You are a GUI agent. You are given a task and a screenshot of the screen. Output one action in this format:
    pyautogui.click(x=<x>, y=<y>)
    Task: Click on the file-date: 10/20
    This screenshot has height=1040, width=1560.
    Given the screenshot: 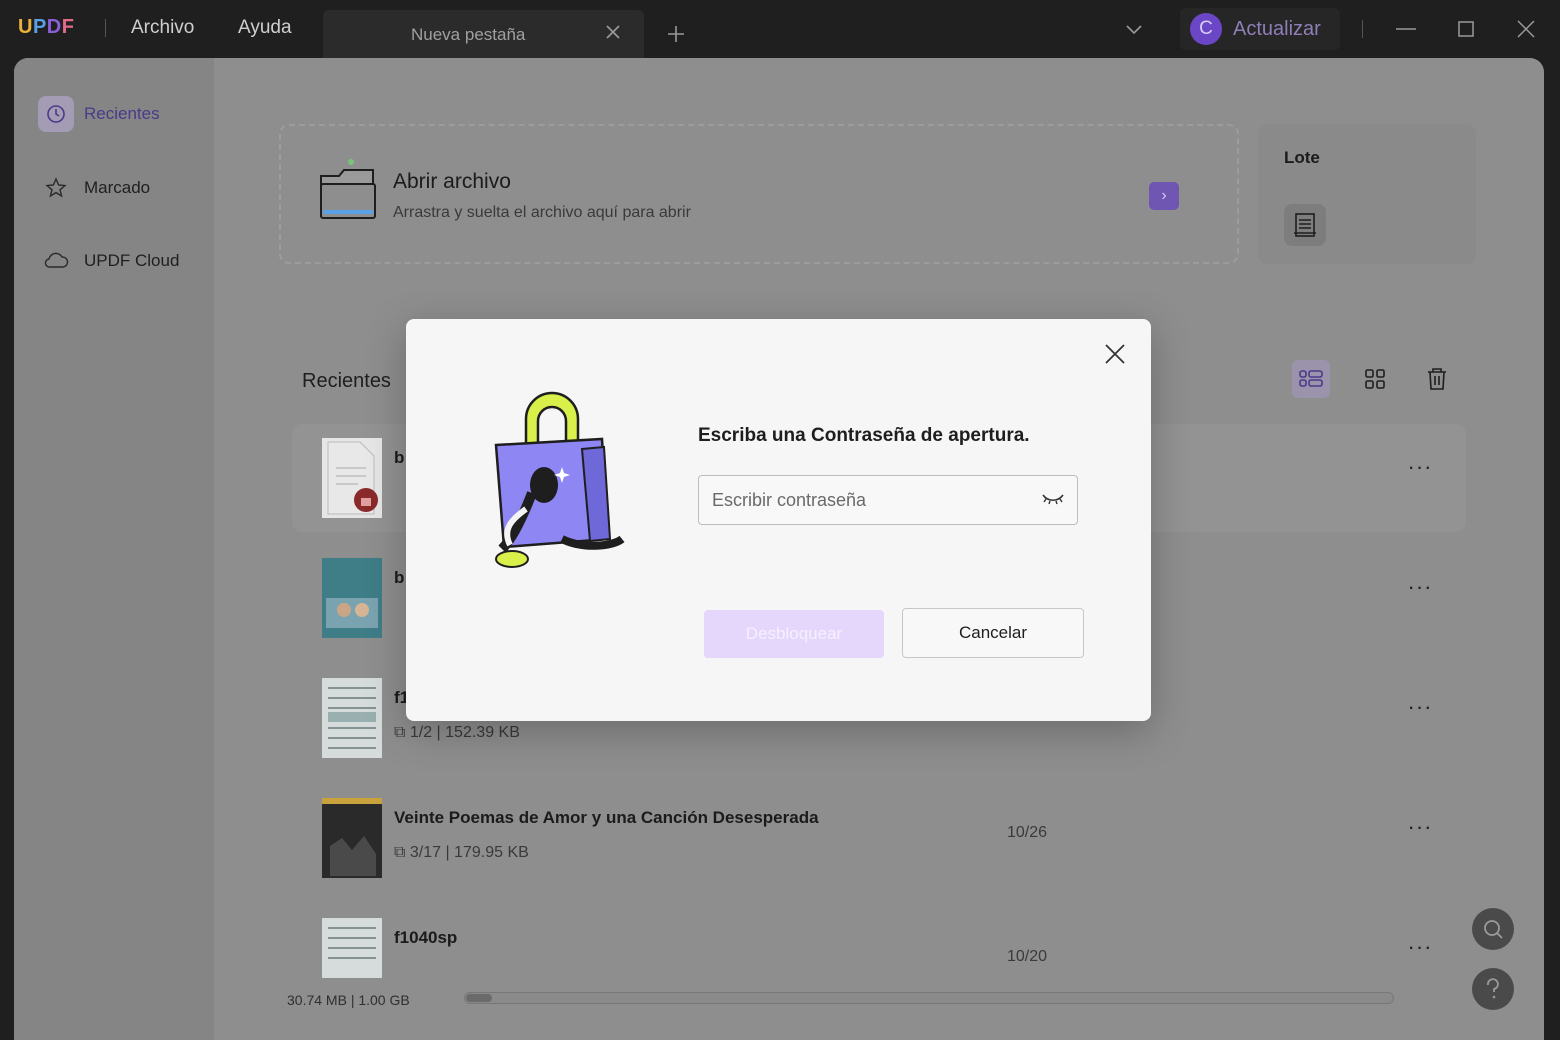 What is the action you would take?
    pyautogui.click(x=1027, y=956)
    